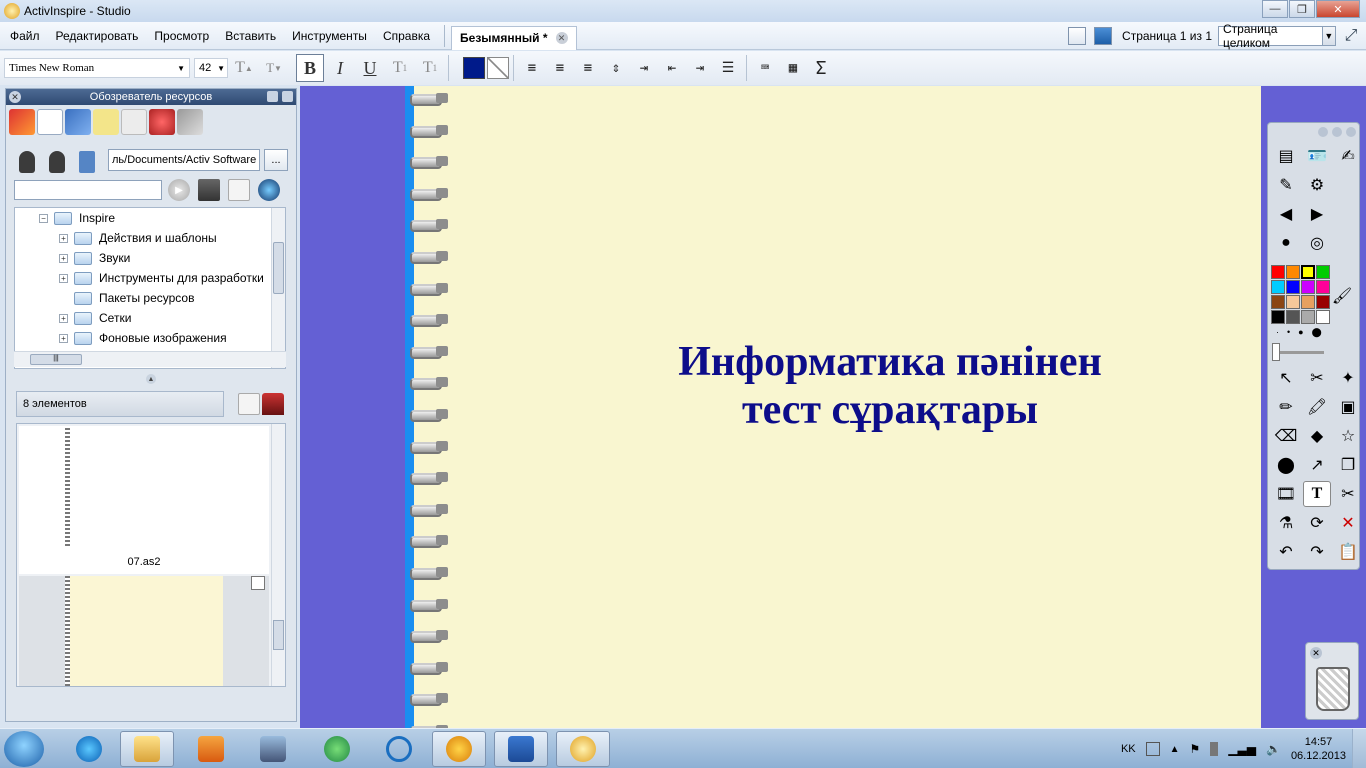 Image resolution: width=1366 pixels, height=768 pixels. What do you see at coordinates (150, 359) in the screenshot?
I see `tree-horizontal-scrollbar: |||` at bounding box center [150, 359].